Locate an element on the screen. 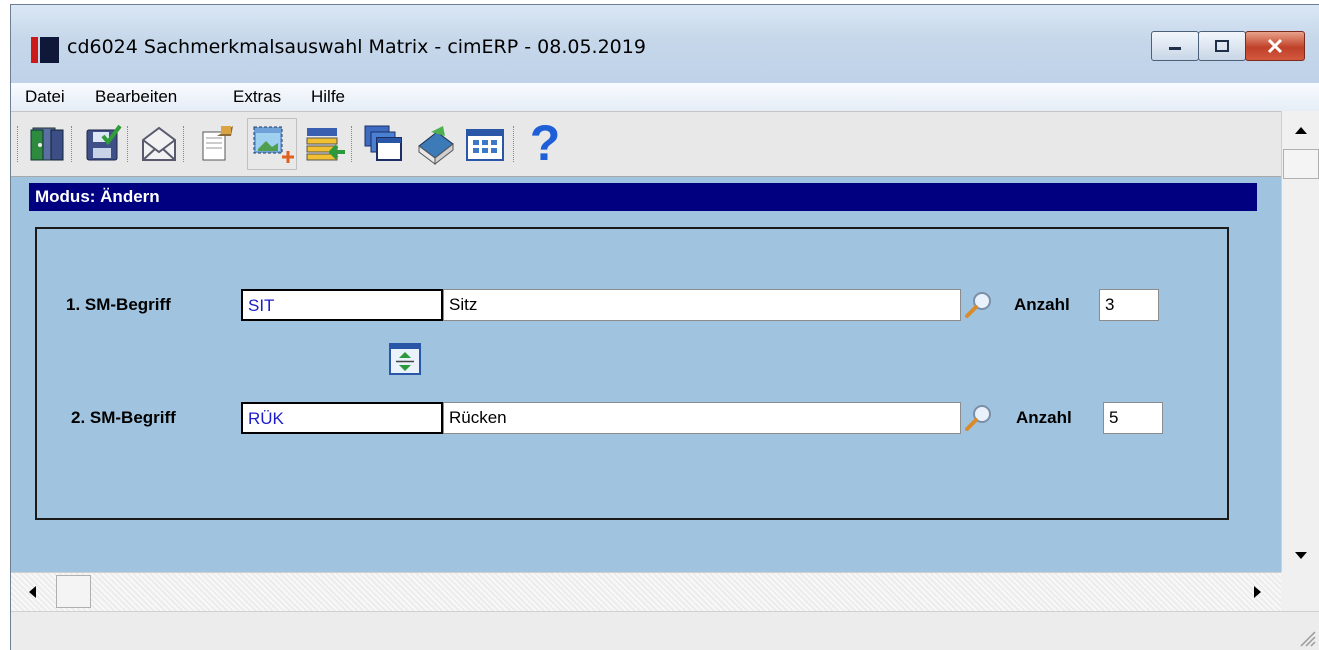 The image size is (1319, 650). vertical-scroll-thumb is located at coordinates (1301, 164).